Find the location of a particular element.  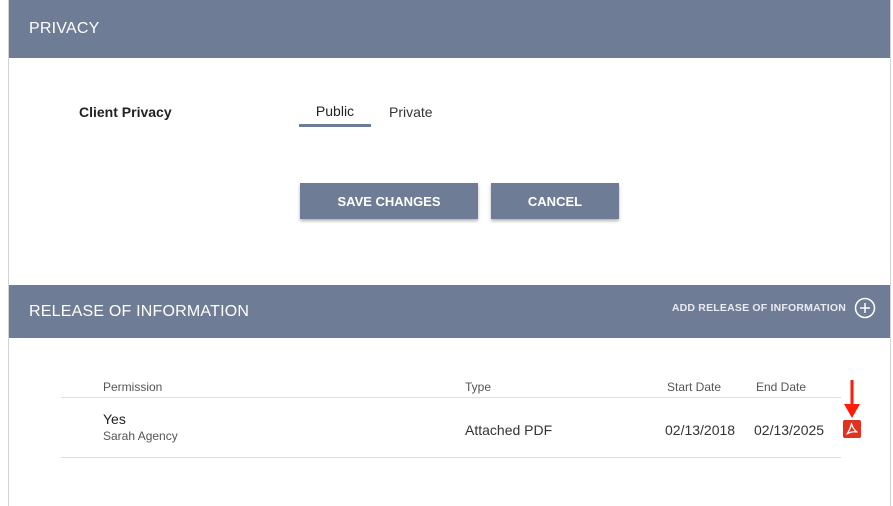

column-header-start-date: Start Date is located at coordinates (694, 387).